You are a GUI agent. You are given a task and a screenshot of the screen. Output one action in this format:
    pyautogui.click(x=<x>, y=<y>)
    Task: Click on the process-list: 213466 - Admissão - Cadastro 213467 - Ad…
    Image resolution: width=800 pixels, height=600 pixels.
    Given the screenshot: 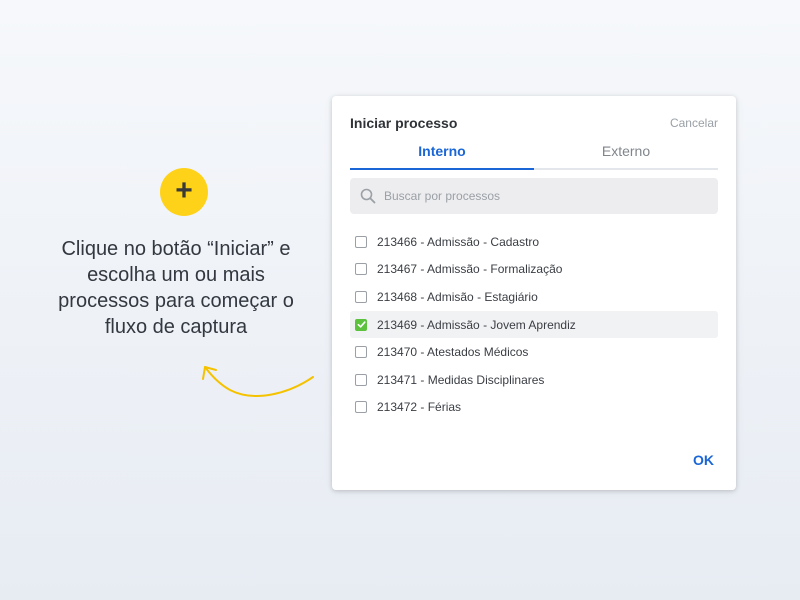 What is the action you would take?
    pyautogui.click(x=534, y=324)
    